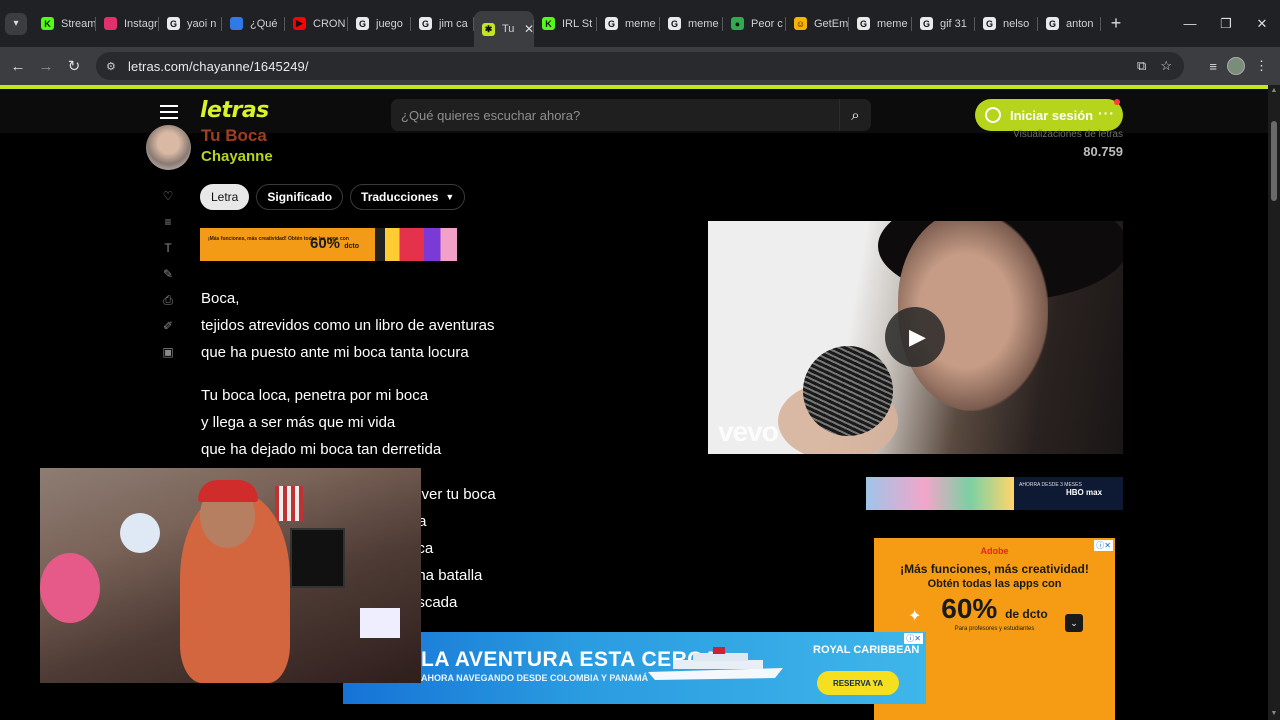 This screenshot has height=720, width=1280. What do you see at coordinates (1026, 614) in the screenshot?
I see `adobe-discount-suffix: de dcto` at bounding box center [1026, 614].